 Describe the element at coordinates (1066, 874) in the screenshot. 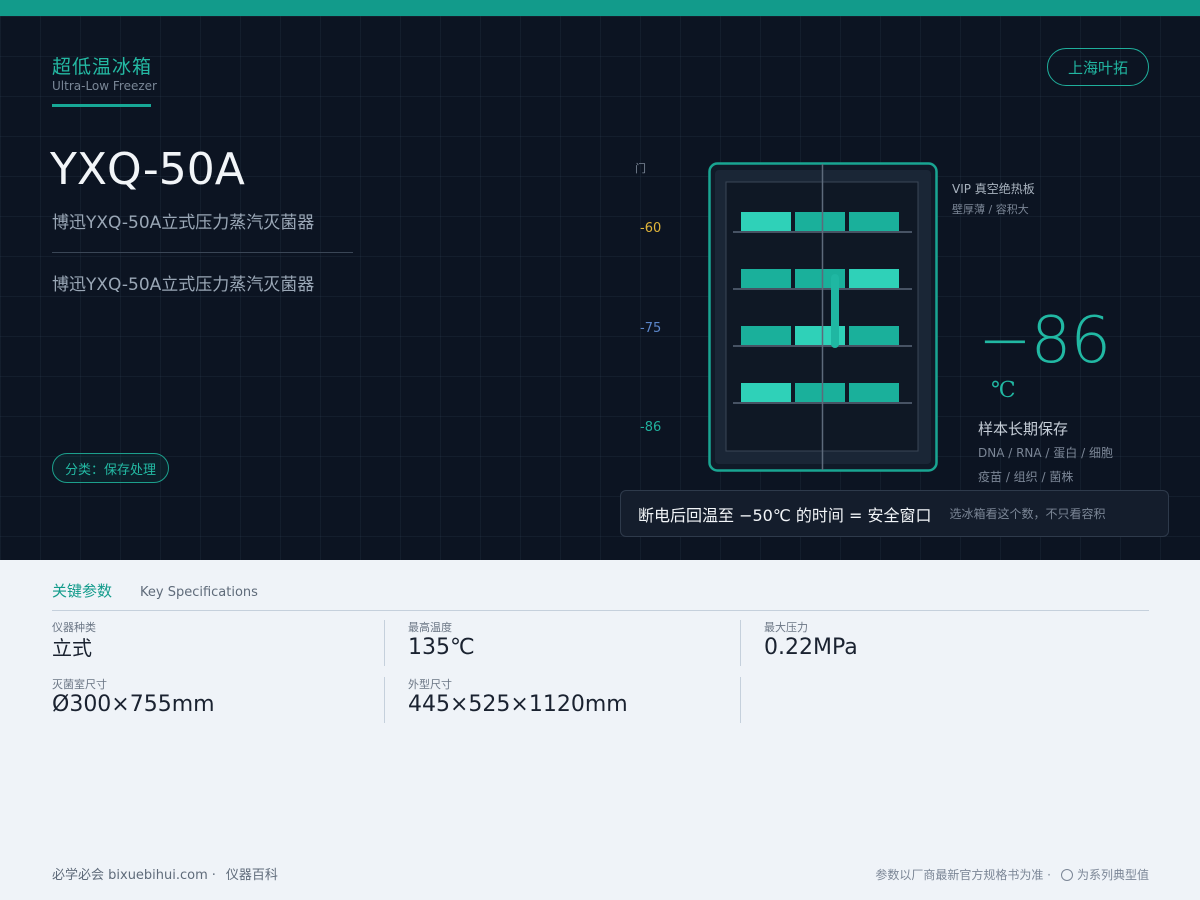

I see `circle-icon` at that location.